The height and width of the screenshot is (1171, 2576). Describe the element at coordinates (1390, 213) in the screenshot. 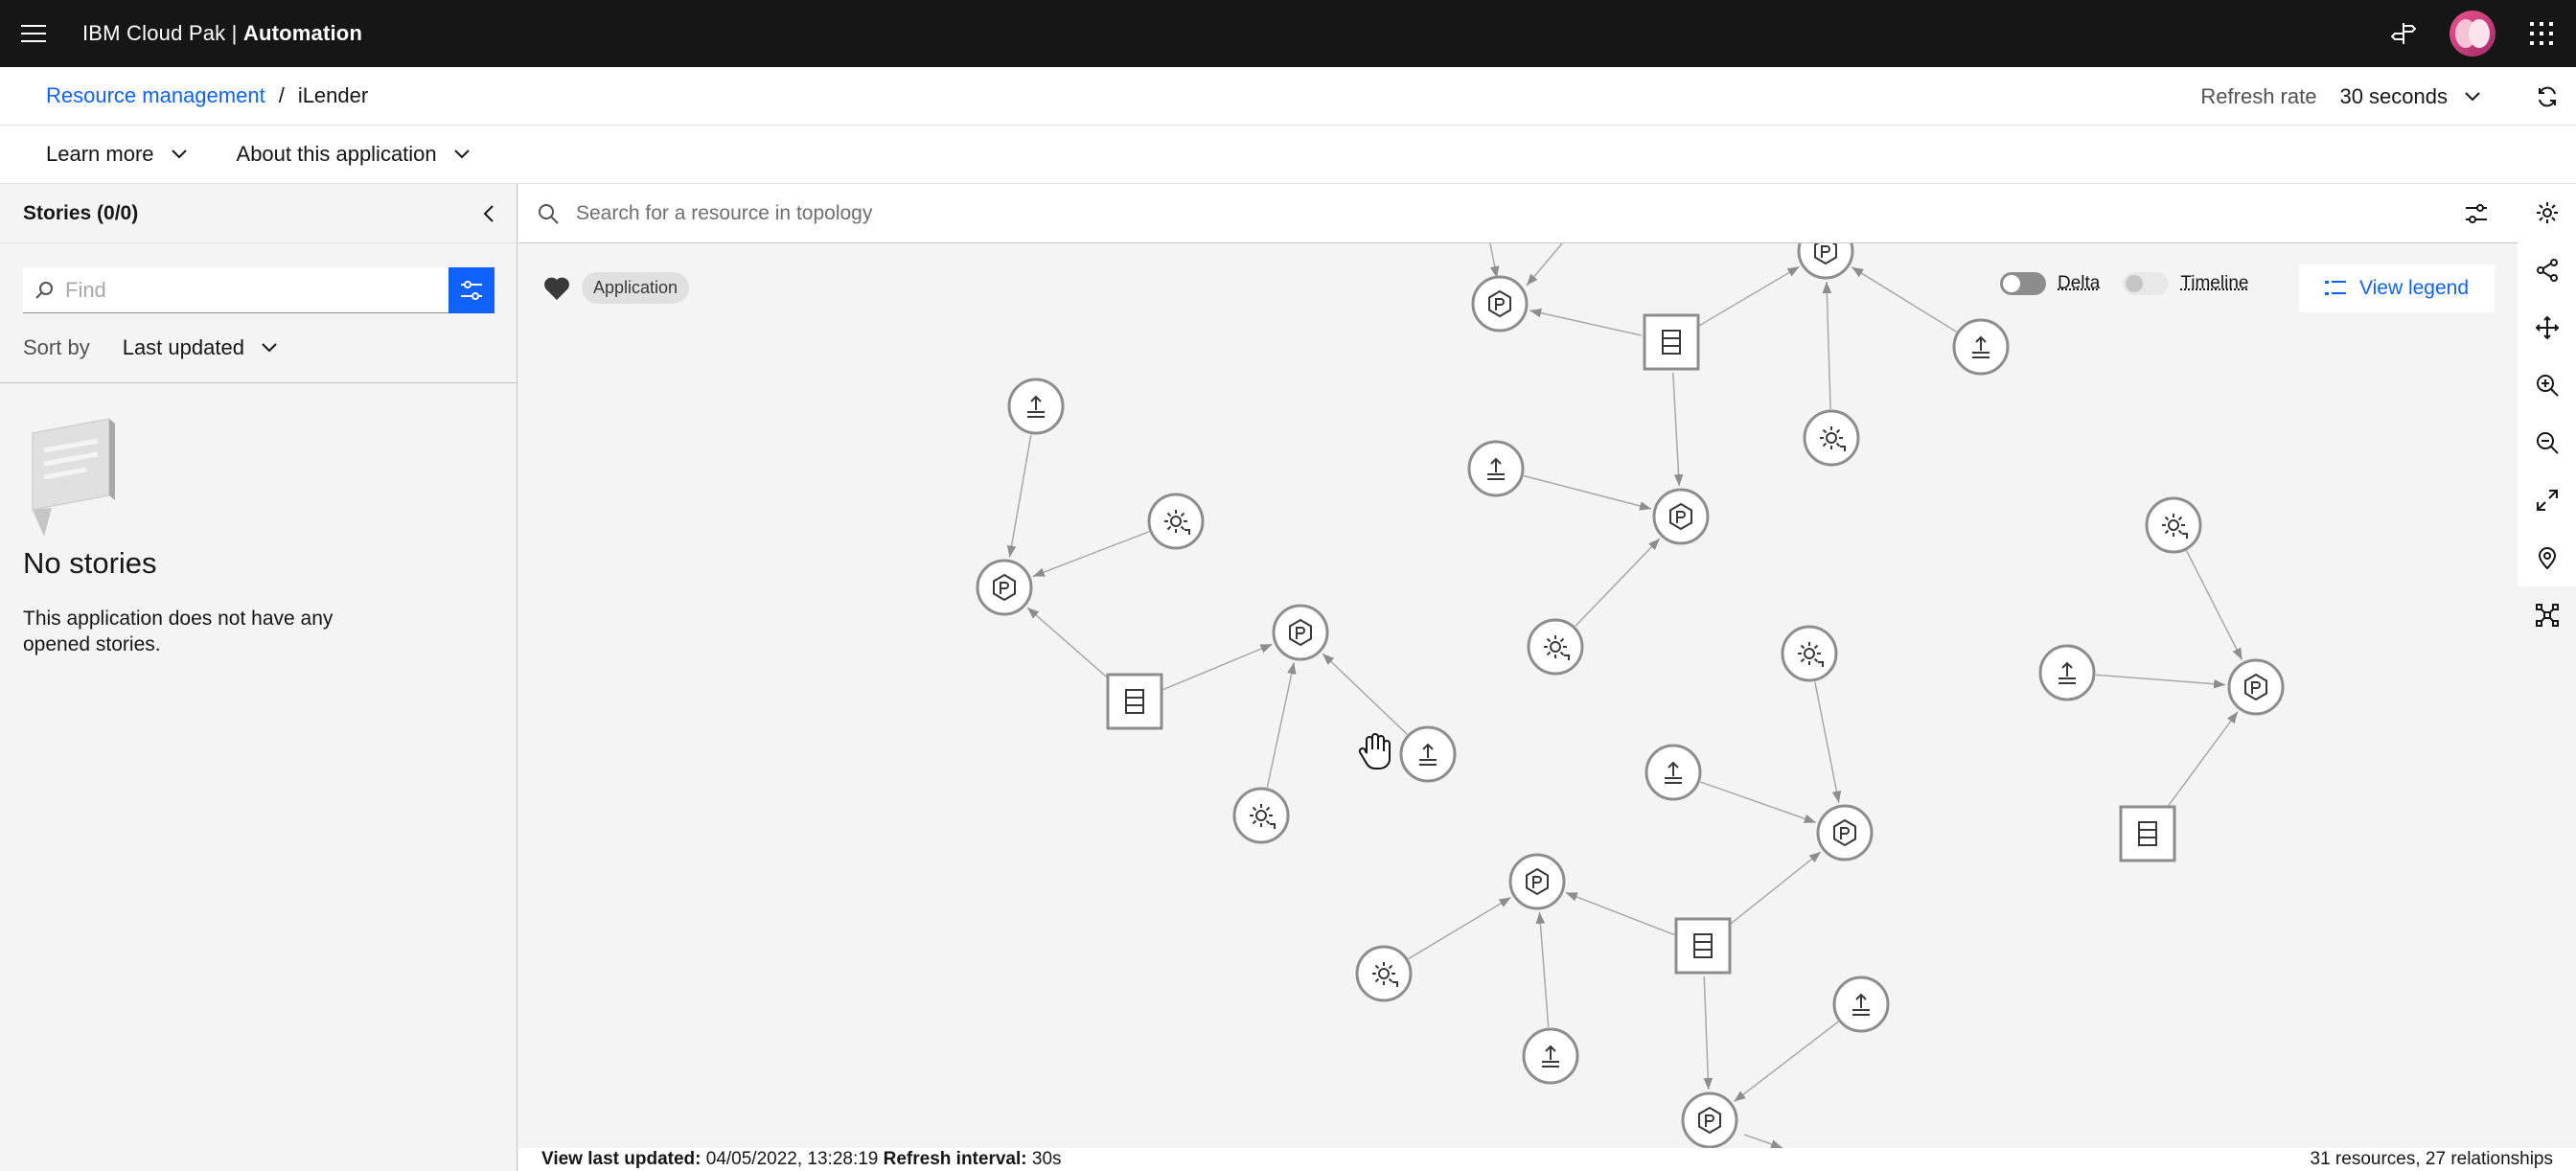

I see `topology-search-input` at that location.